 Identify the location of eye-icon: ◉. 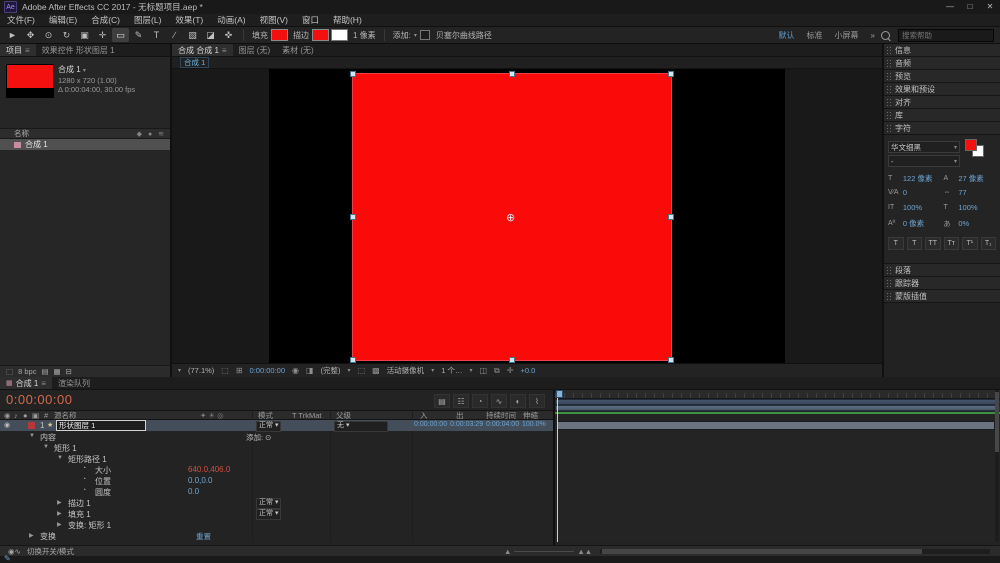
(7, 425).